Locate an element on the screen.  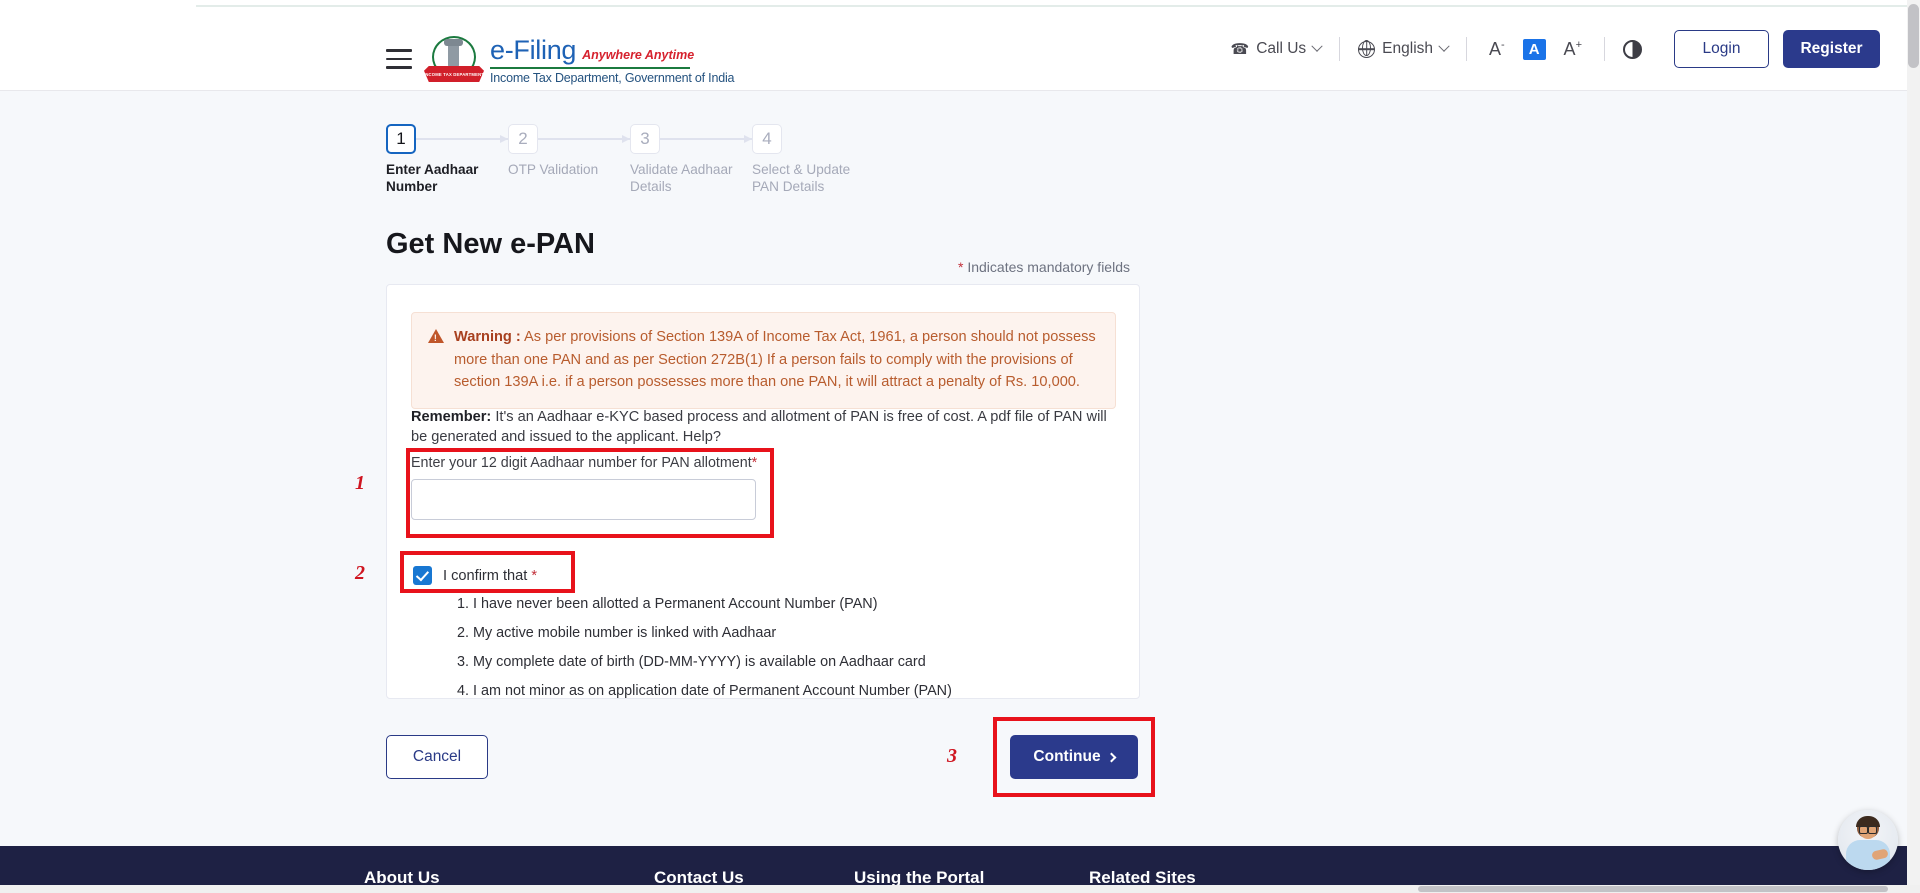
glasses-icon is located at coordinates (1868, 830).